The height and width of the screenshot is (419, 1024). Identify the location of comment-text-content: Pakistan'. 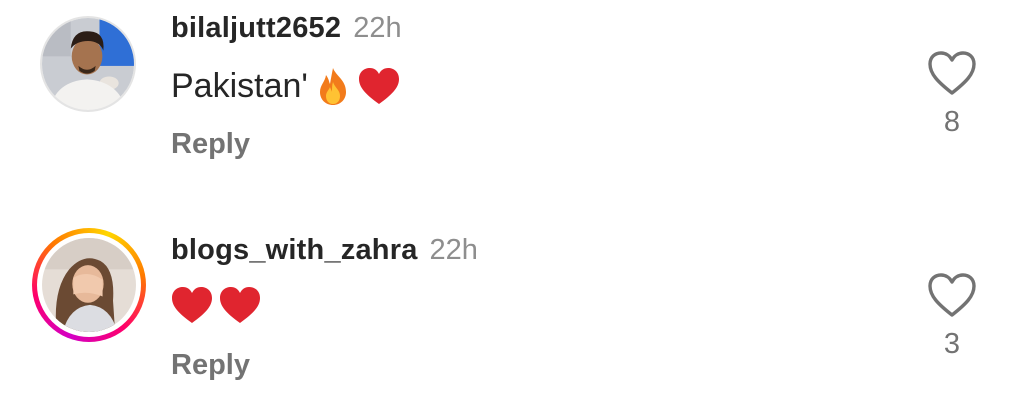
(239, 85).